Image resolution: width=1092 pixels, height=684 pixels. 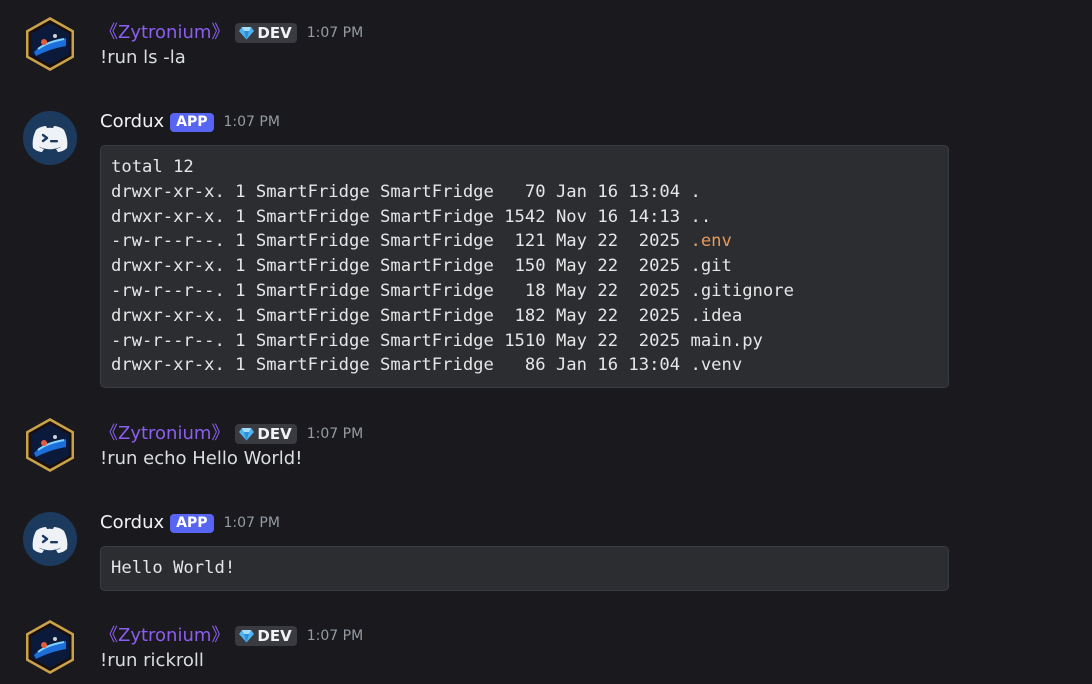 What do you see at coordinates (524, 568) in the screenshot?
I see `code-block: Hello World!` at bounding box center [524, 568].